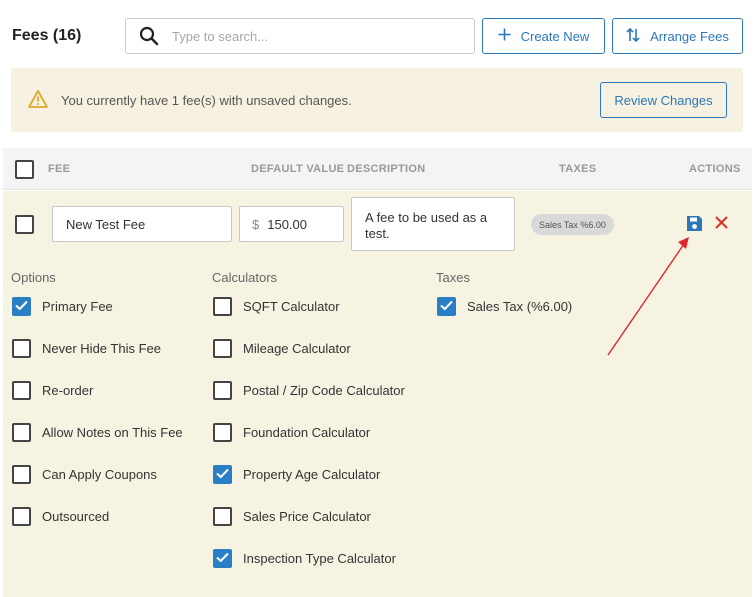 This screenshot has width=754, height=597. What do you see at coordinates (504, 36) in the screenshot?
I see `plus-icon` at bounding box center [504, 36].